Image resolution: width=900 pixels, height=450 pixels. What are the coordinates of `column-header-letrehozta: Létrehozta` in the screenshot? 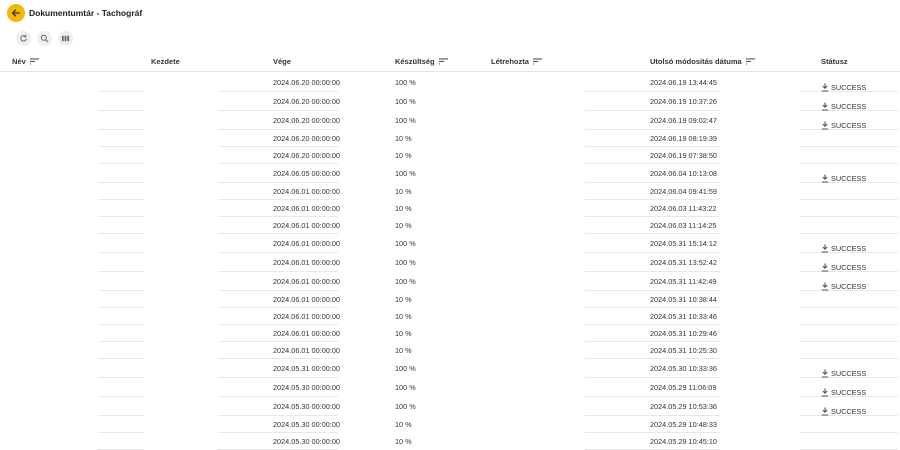 It's located at (516, 61).